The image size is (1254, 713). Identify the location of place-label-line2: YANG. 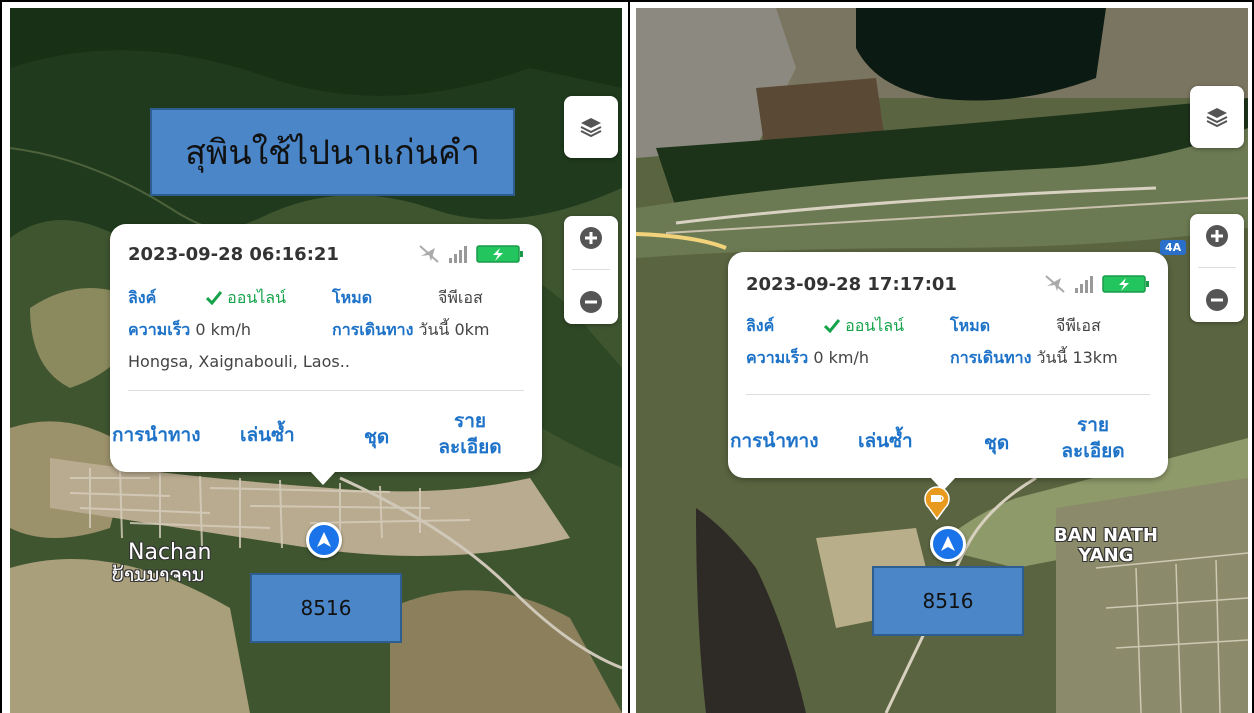
(1106, 555).